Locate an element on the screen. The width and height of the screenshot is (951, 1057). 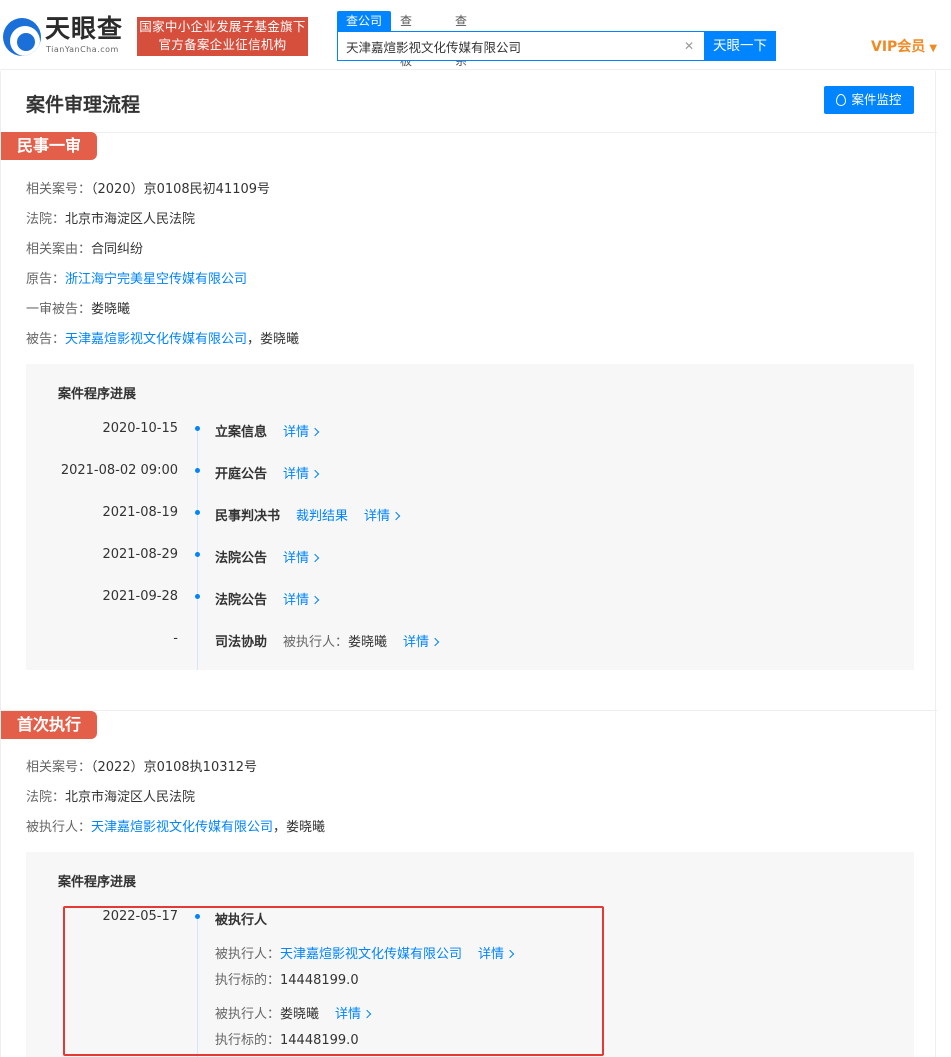
case-monitor-button: 案件监控 is located at coordinates (869, 100).